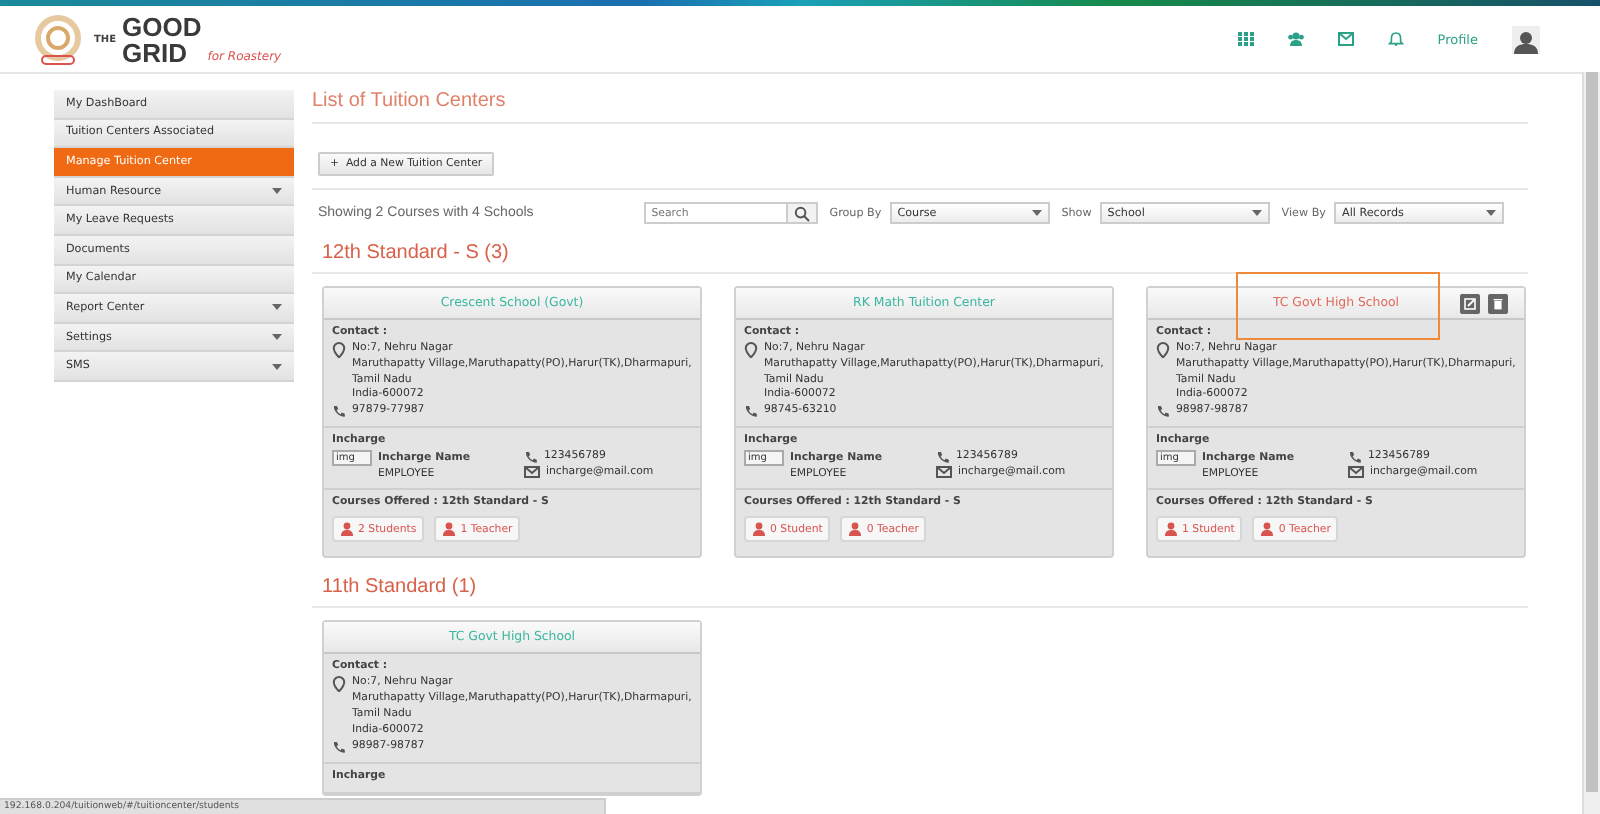  Describe the element at coordinates (162, 26) in the screenshot. I see `logo-text: GOOD` at that location.